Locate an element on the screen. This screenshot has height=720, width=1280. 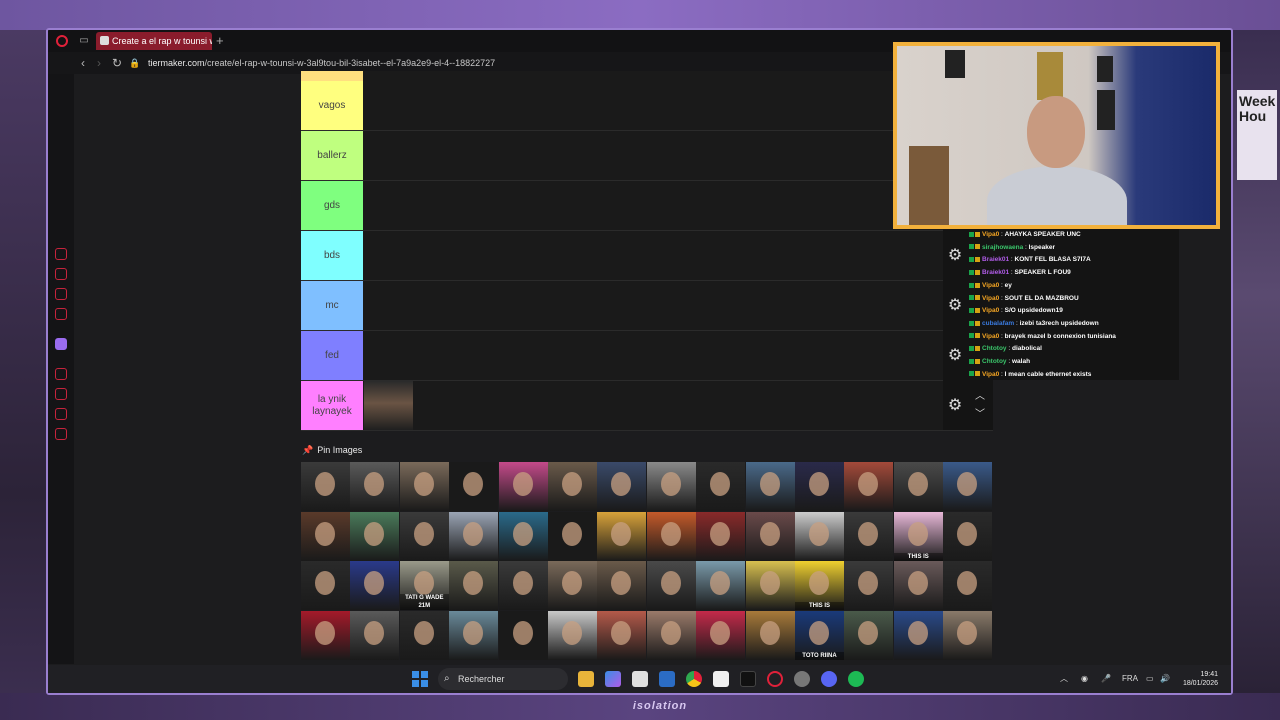
tray-mic-icon: 🎤 is located at coordinates (1106, 679).